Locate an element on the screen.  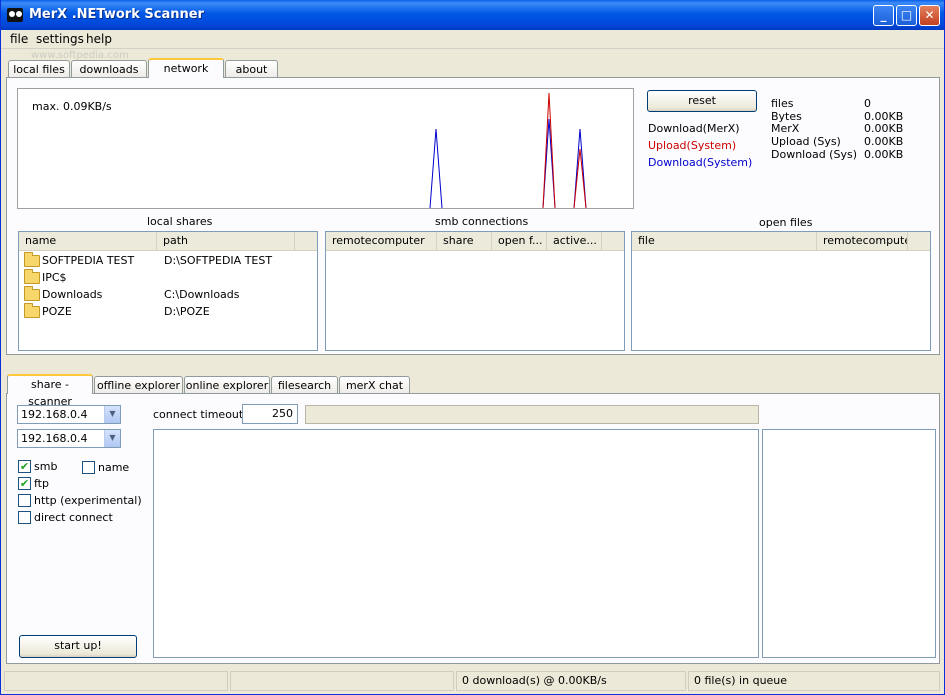
menu-settings: settings is located at coordinates (60, 39).